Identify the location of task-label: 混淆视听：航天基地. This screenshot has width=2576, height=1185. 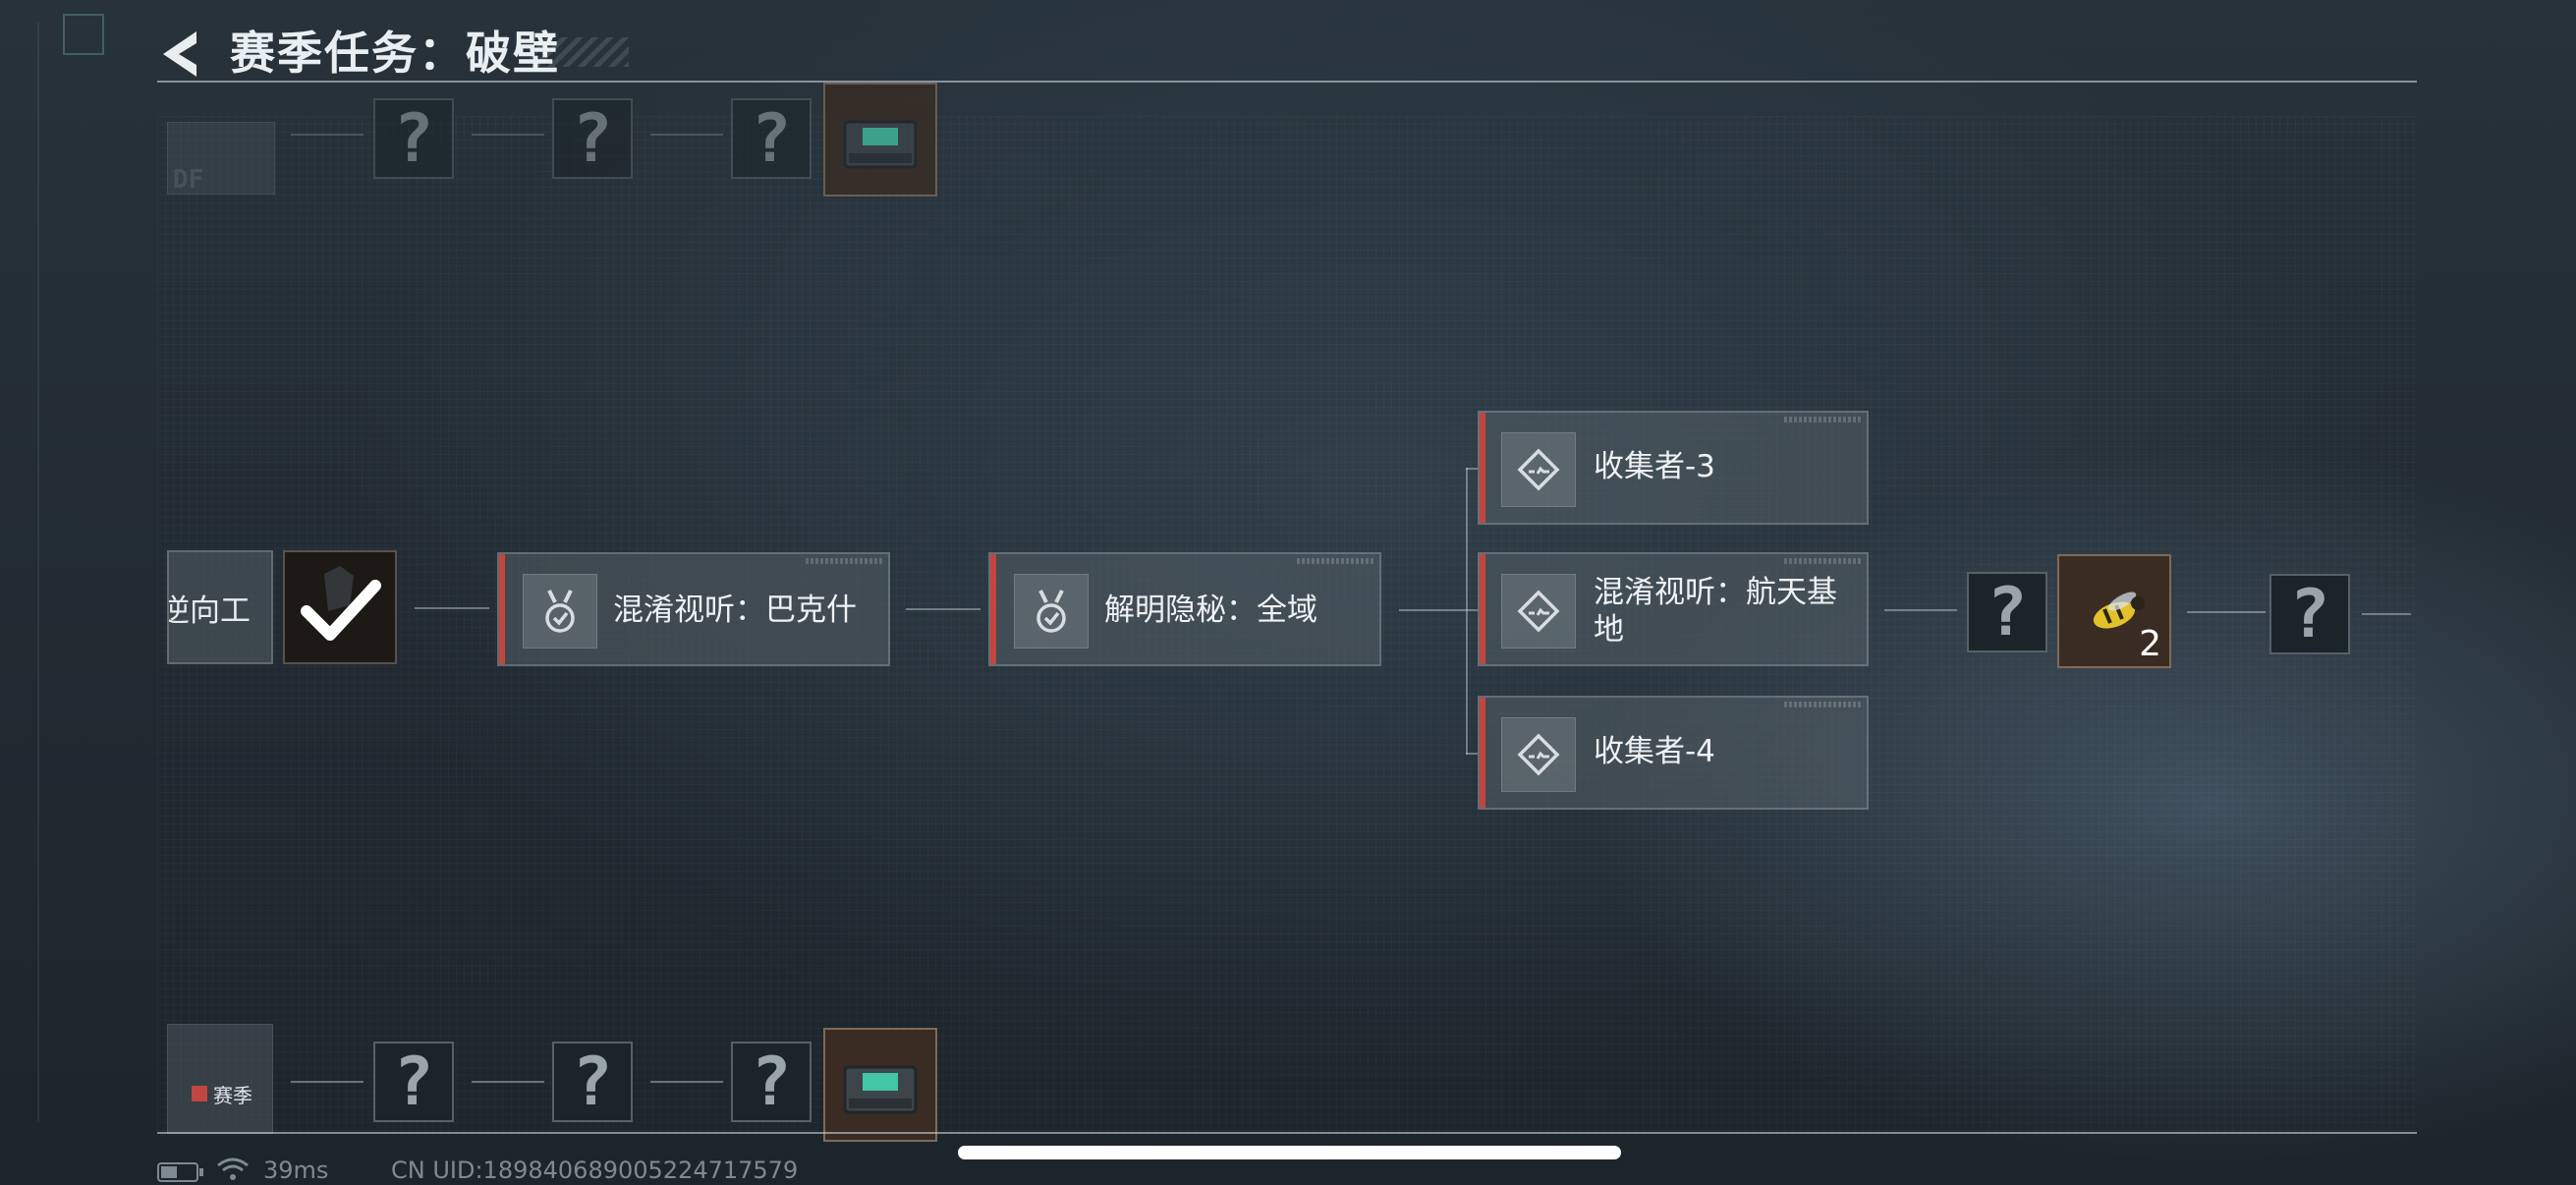
(1715, 612).